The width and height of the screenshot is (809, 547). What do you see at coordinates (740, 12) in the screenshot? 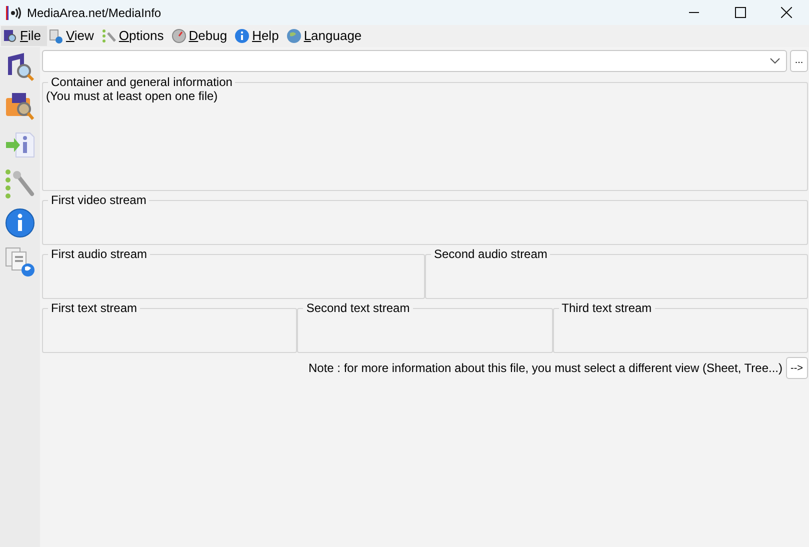
I see `maximize-icon` at bounding box center [740, 12].